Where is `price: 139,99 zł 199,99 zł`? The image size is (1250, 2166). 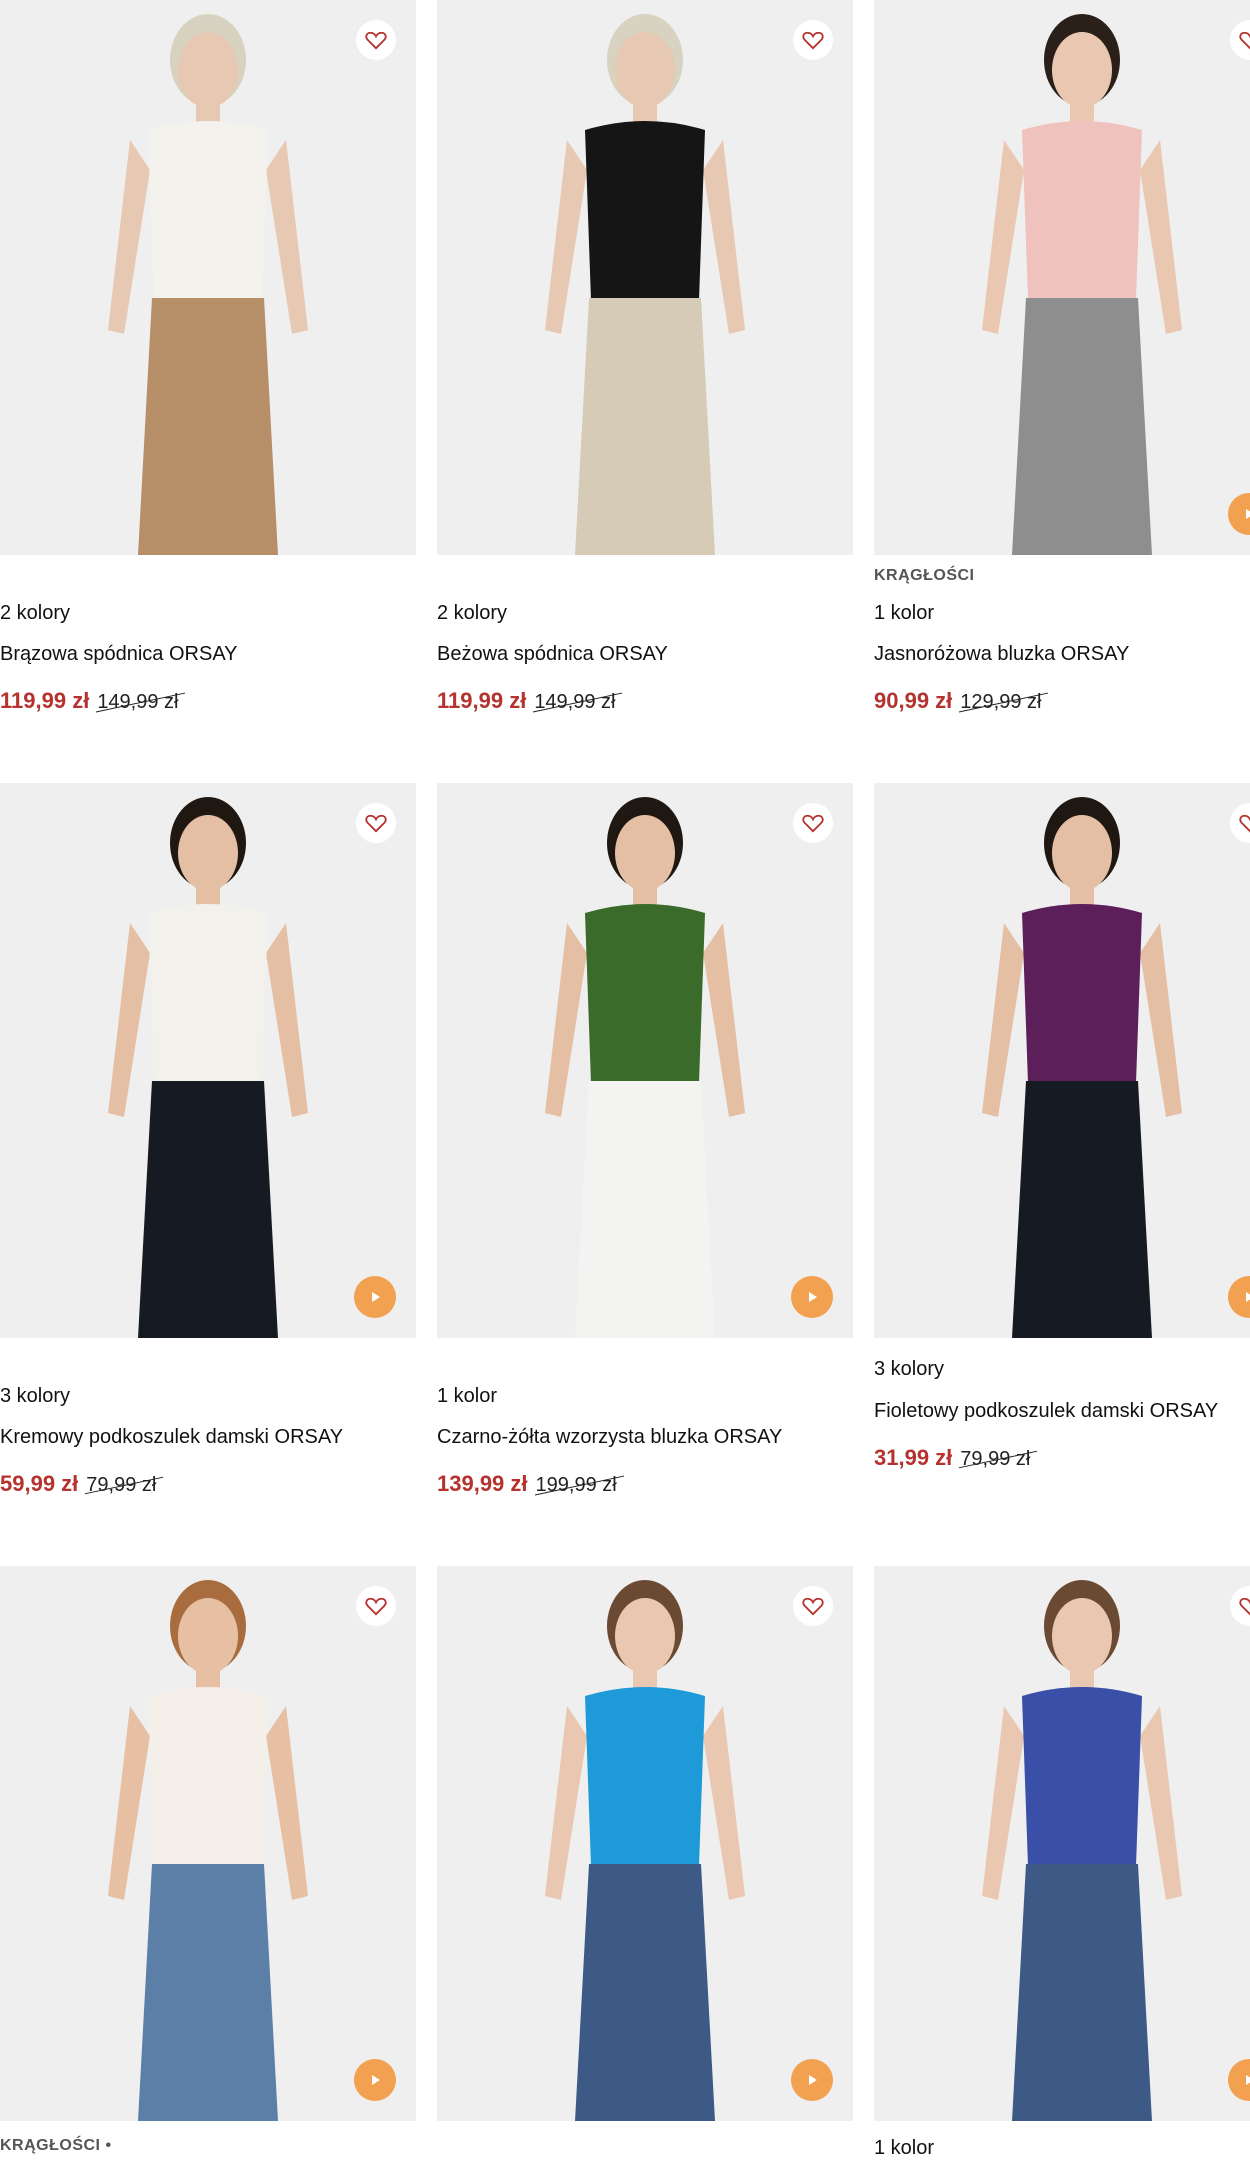 price: 139,99 zł 199,99 zł is located at coordinates (527, 1484).